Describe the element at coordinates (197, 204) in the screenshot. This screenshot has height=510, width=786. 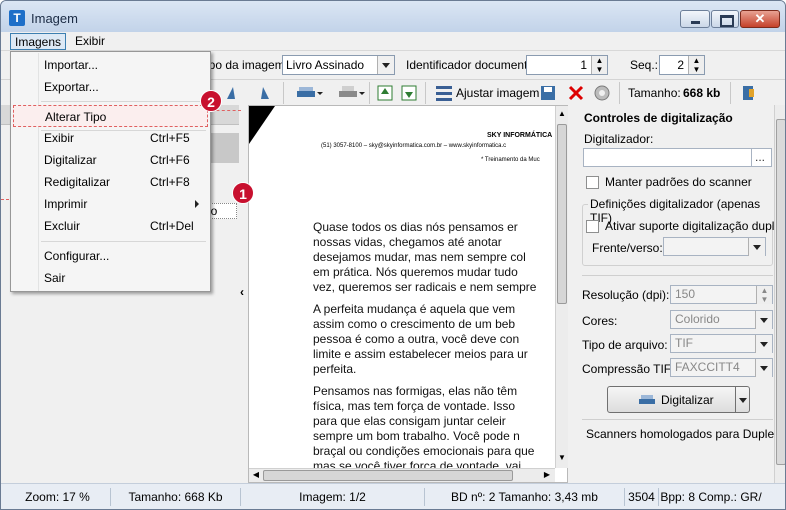
I see `submenu-arrow-icon` at that location.